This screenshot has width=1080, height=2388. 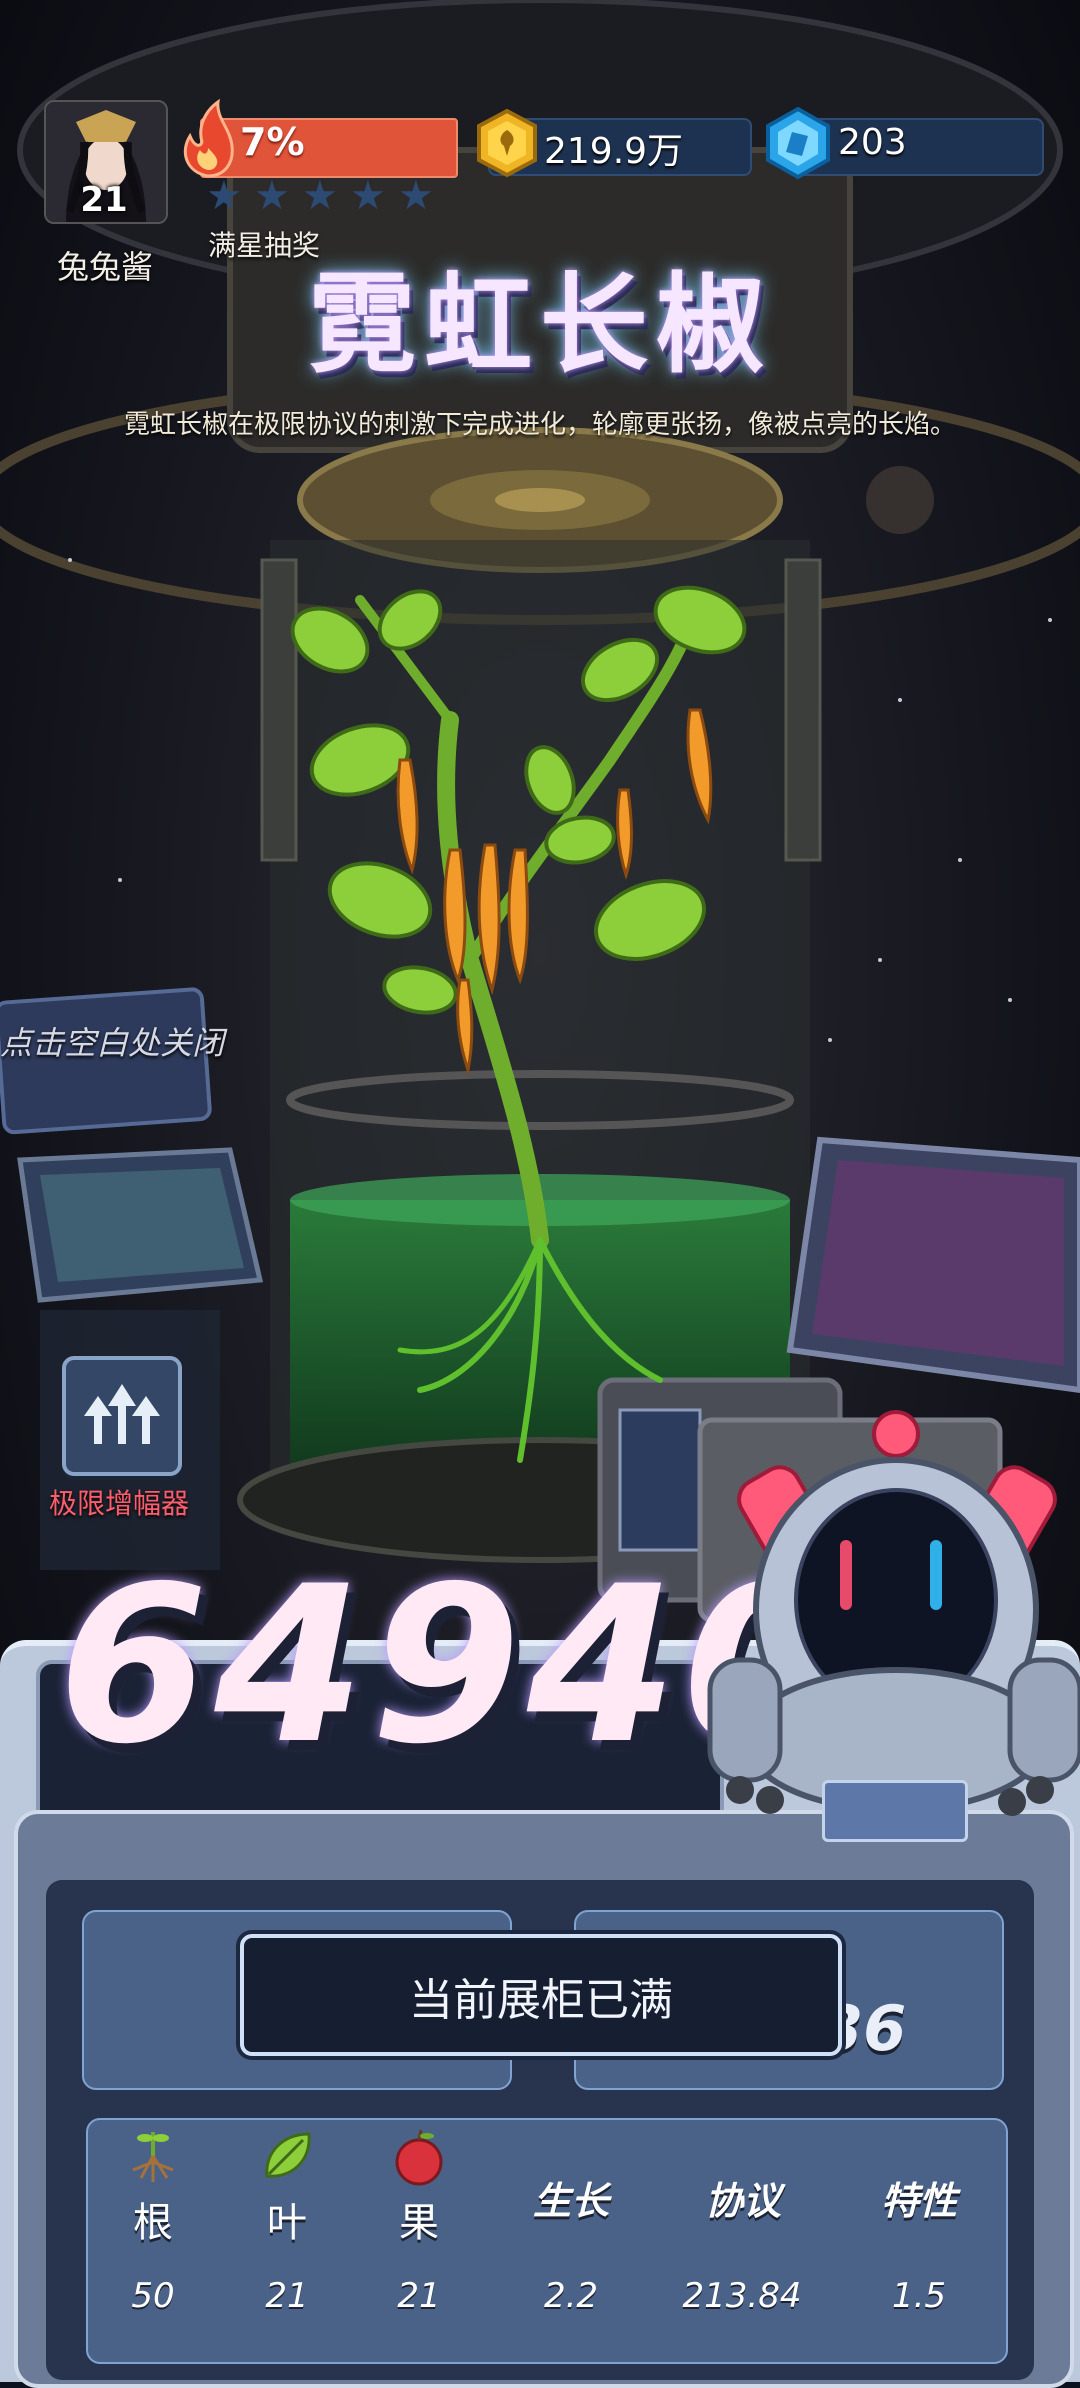 What do you see at coordinates (272, 142) in the screenshot?
I see `progress-percent: 7%` at bounding box center [272, 142].